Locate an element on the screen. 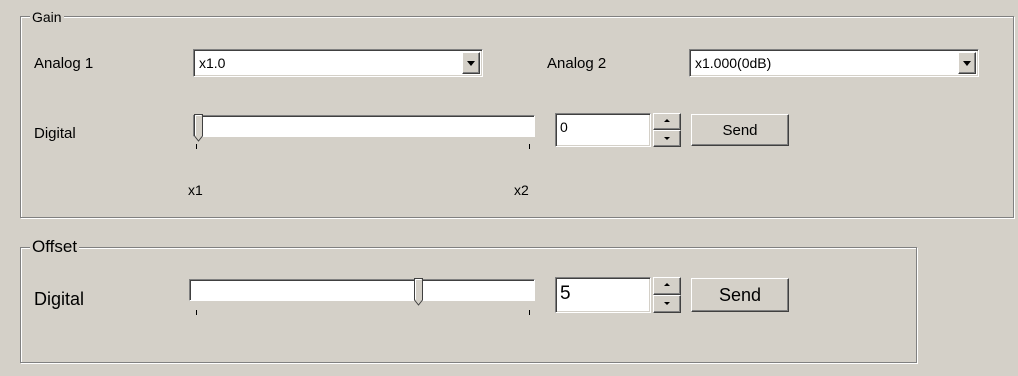 This screenshot has height=376, width=1018. offset-slider-tick-min is located at coordinates (196, 312).